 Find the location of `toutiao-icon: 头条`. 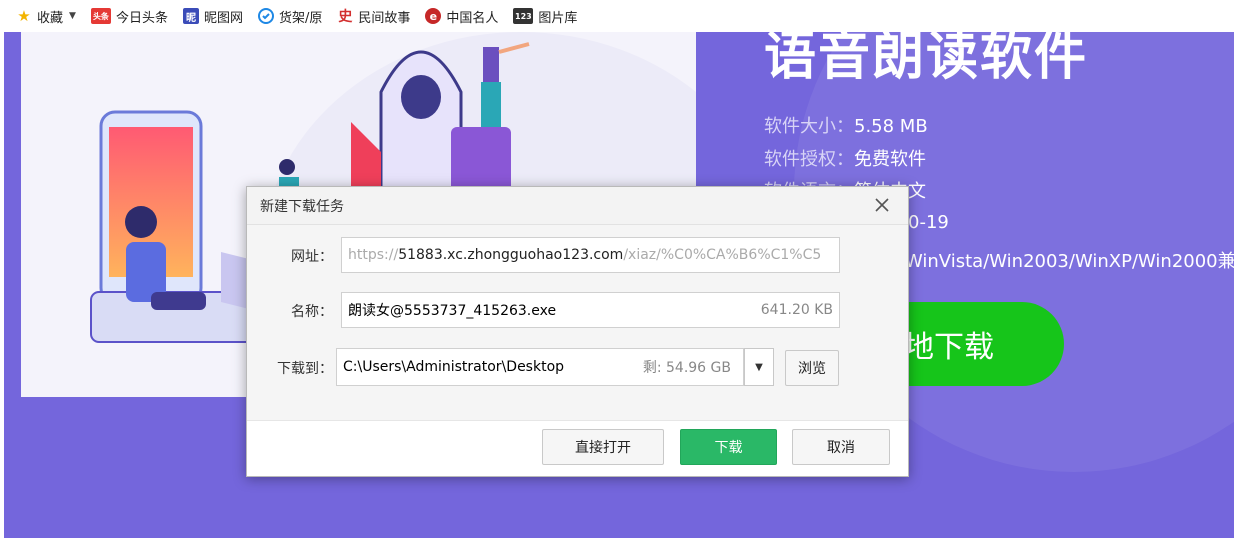

toutiao-icon: 头条 is located at coordinates (100, 16).